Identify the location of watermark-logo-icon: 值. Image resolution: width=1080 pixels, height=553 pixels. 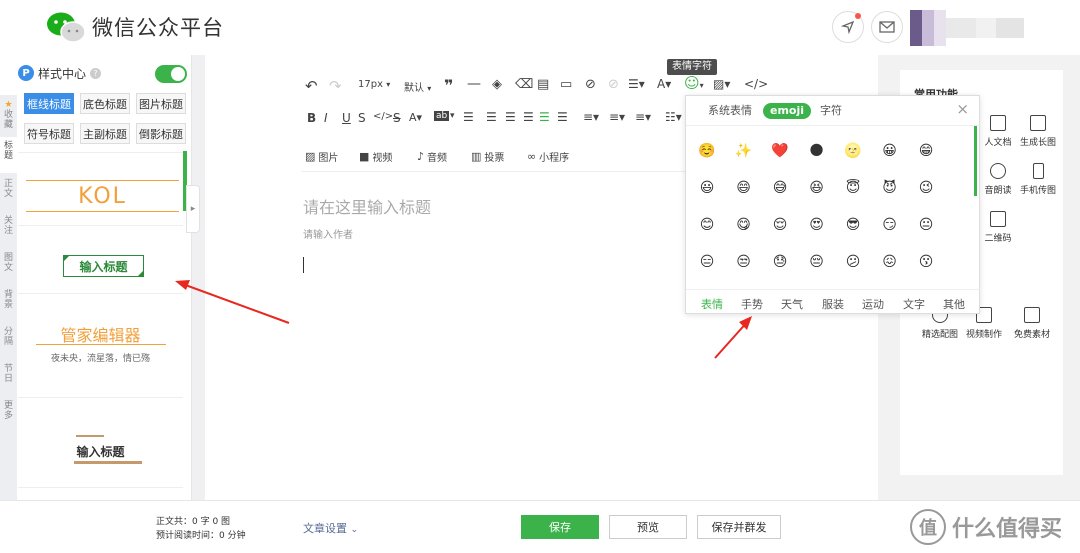
(928, 527).